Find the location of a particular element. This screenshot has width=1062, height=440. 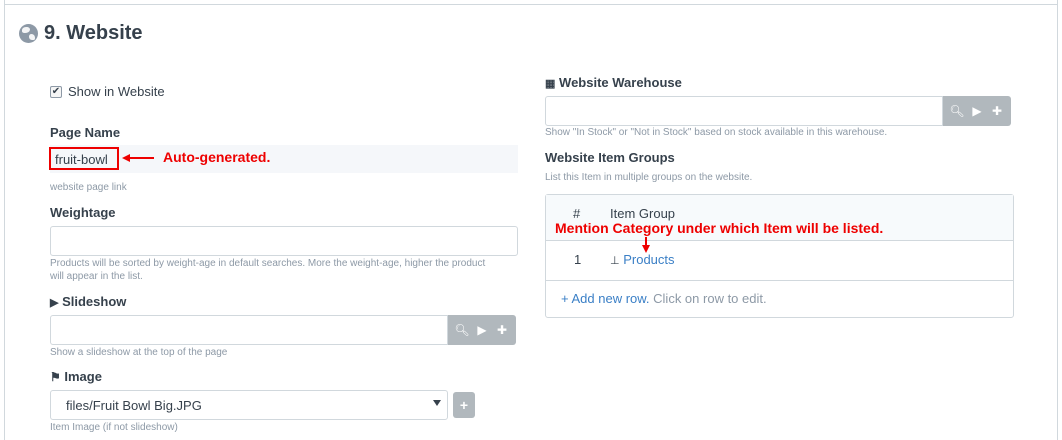

section-header: 9. Website is located at coordinates (81, 33).